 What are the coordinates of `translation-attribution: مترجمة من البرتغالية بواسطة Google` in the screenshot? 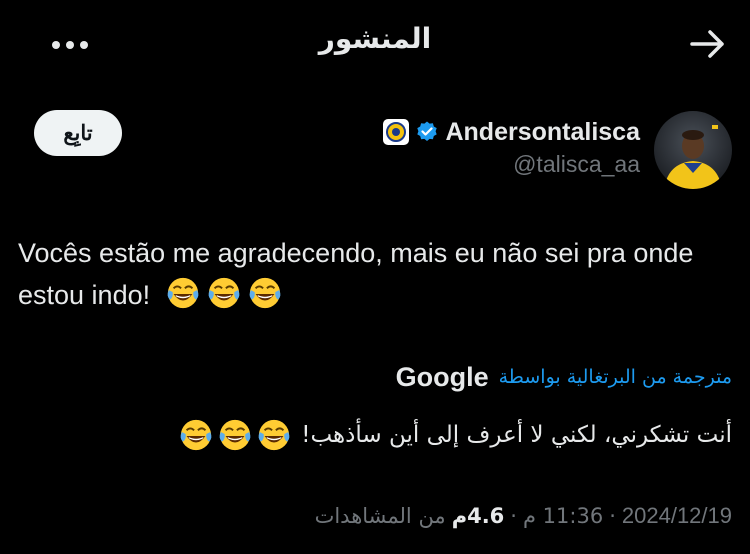 It's located at (564, 377).